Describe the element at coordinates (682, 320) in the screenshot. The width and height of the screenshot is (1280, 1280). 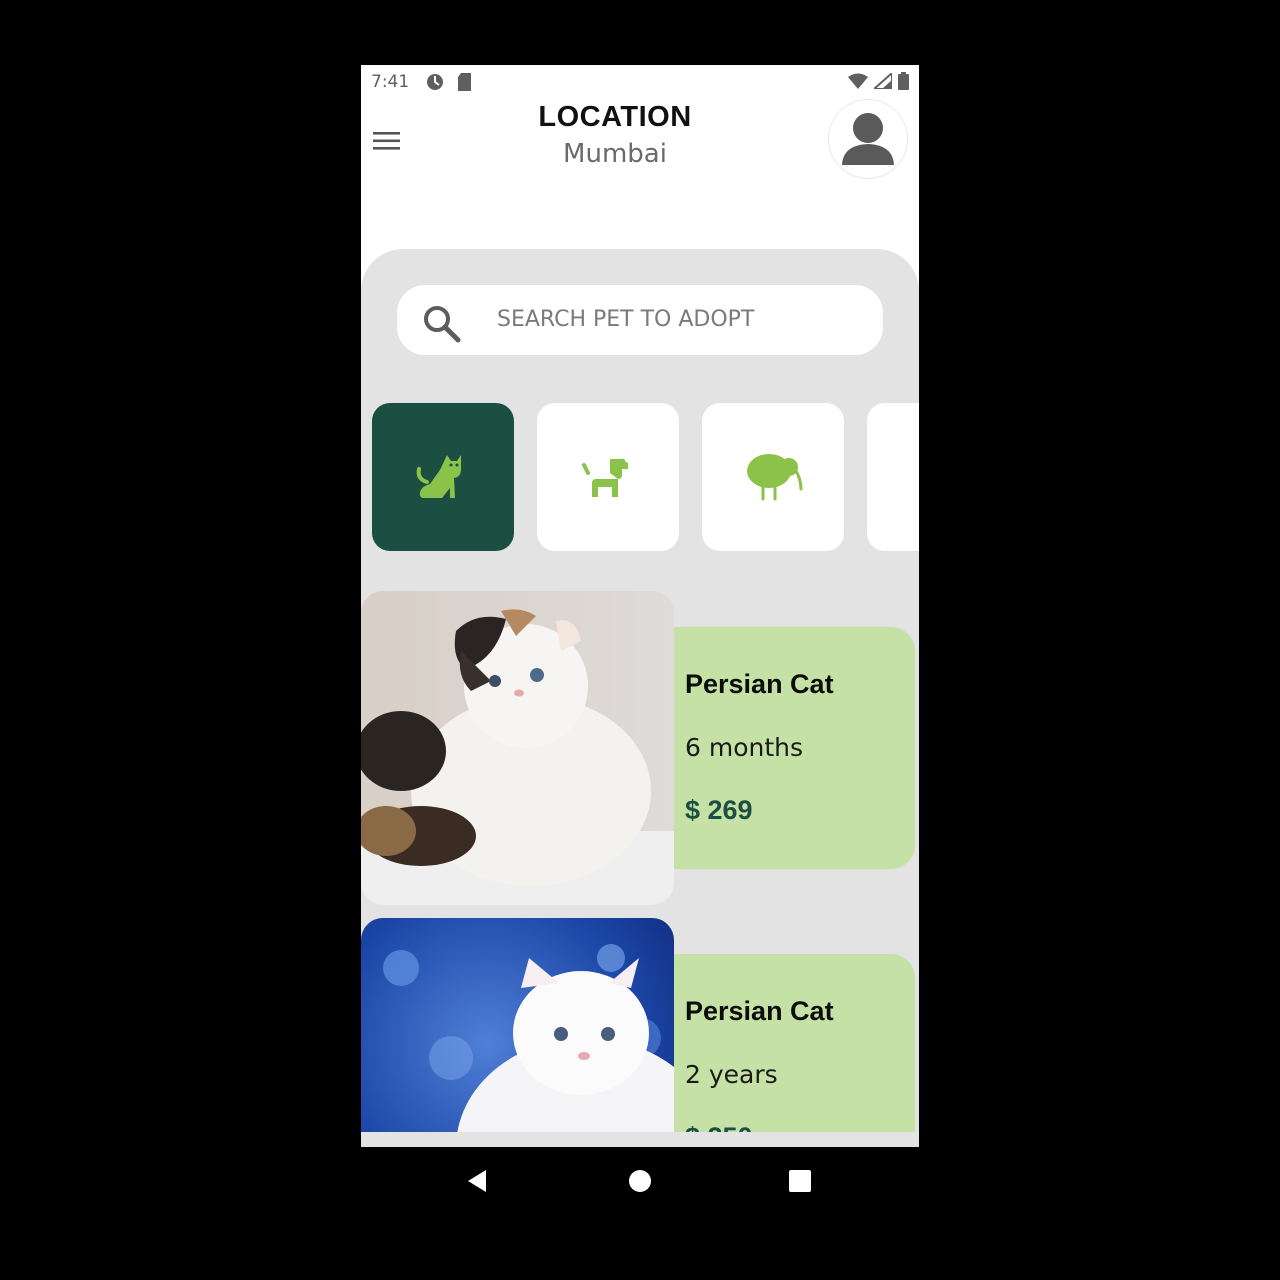
I see `search-input` at that location.